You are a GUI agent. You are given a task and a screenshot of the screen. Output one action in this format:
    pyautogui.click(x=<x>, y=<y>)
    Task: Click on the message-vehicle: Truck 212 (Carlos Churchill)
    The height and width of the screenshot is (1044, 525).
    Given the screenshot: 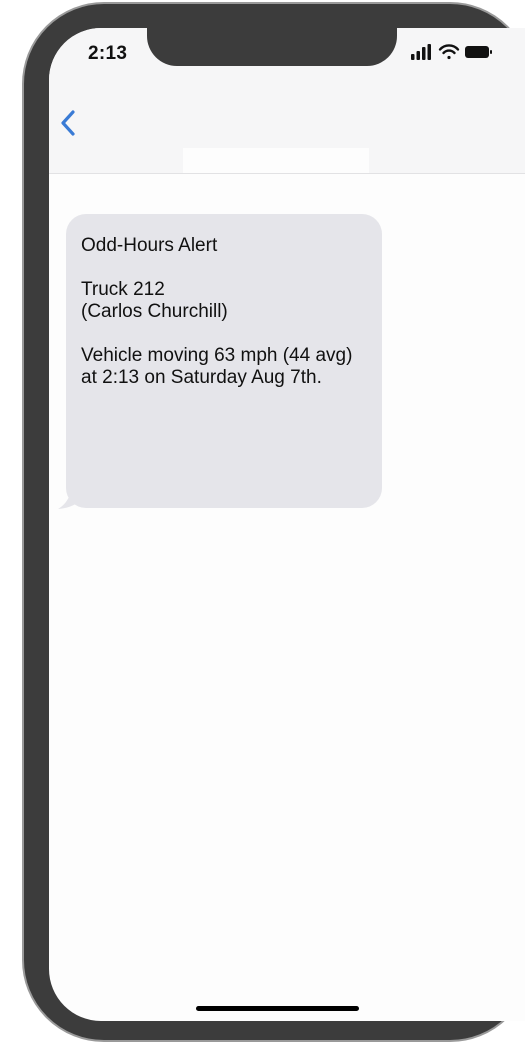 What is the action you would take?
    pyautogui.click(x=154, y=300)
    